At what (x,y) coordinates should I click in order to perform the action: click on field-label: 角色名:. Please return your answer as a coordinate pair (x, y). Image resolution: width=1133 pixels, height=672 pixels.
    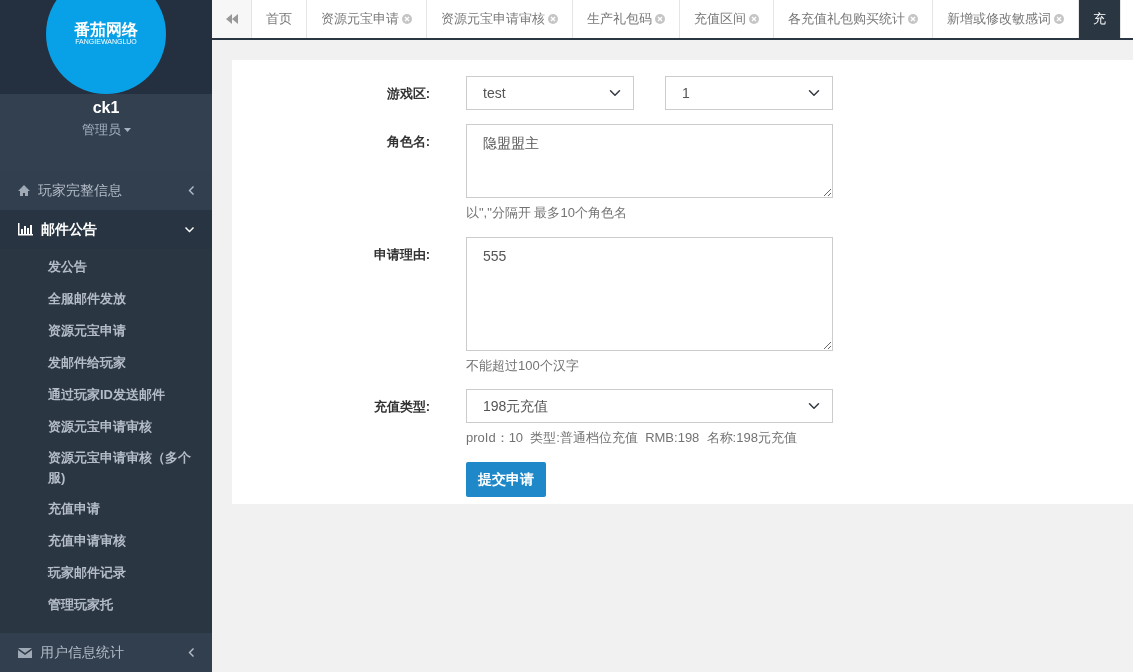
    Looking at the image, I should click on (407, 142).